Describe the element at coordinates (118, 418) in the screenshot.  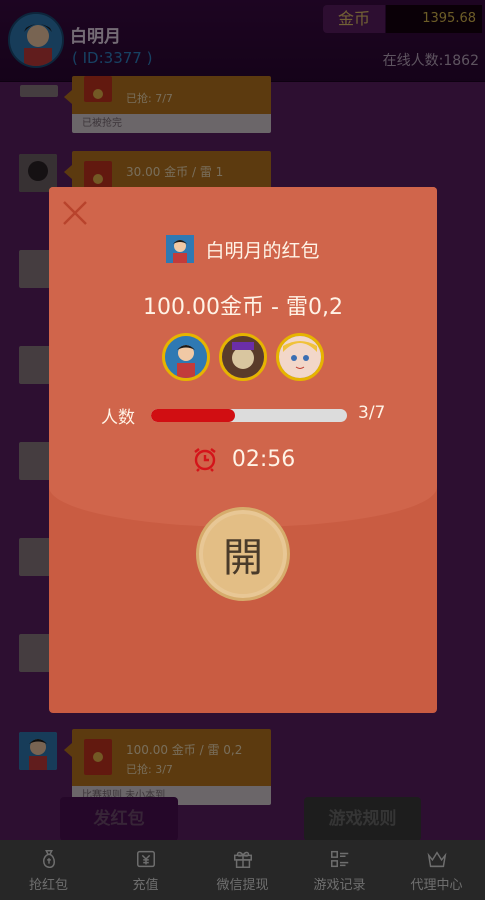
I see `grab-count-label: 人数` at that location.